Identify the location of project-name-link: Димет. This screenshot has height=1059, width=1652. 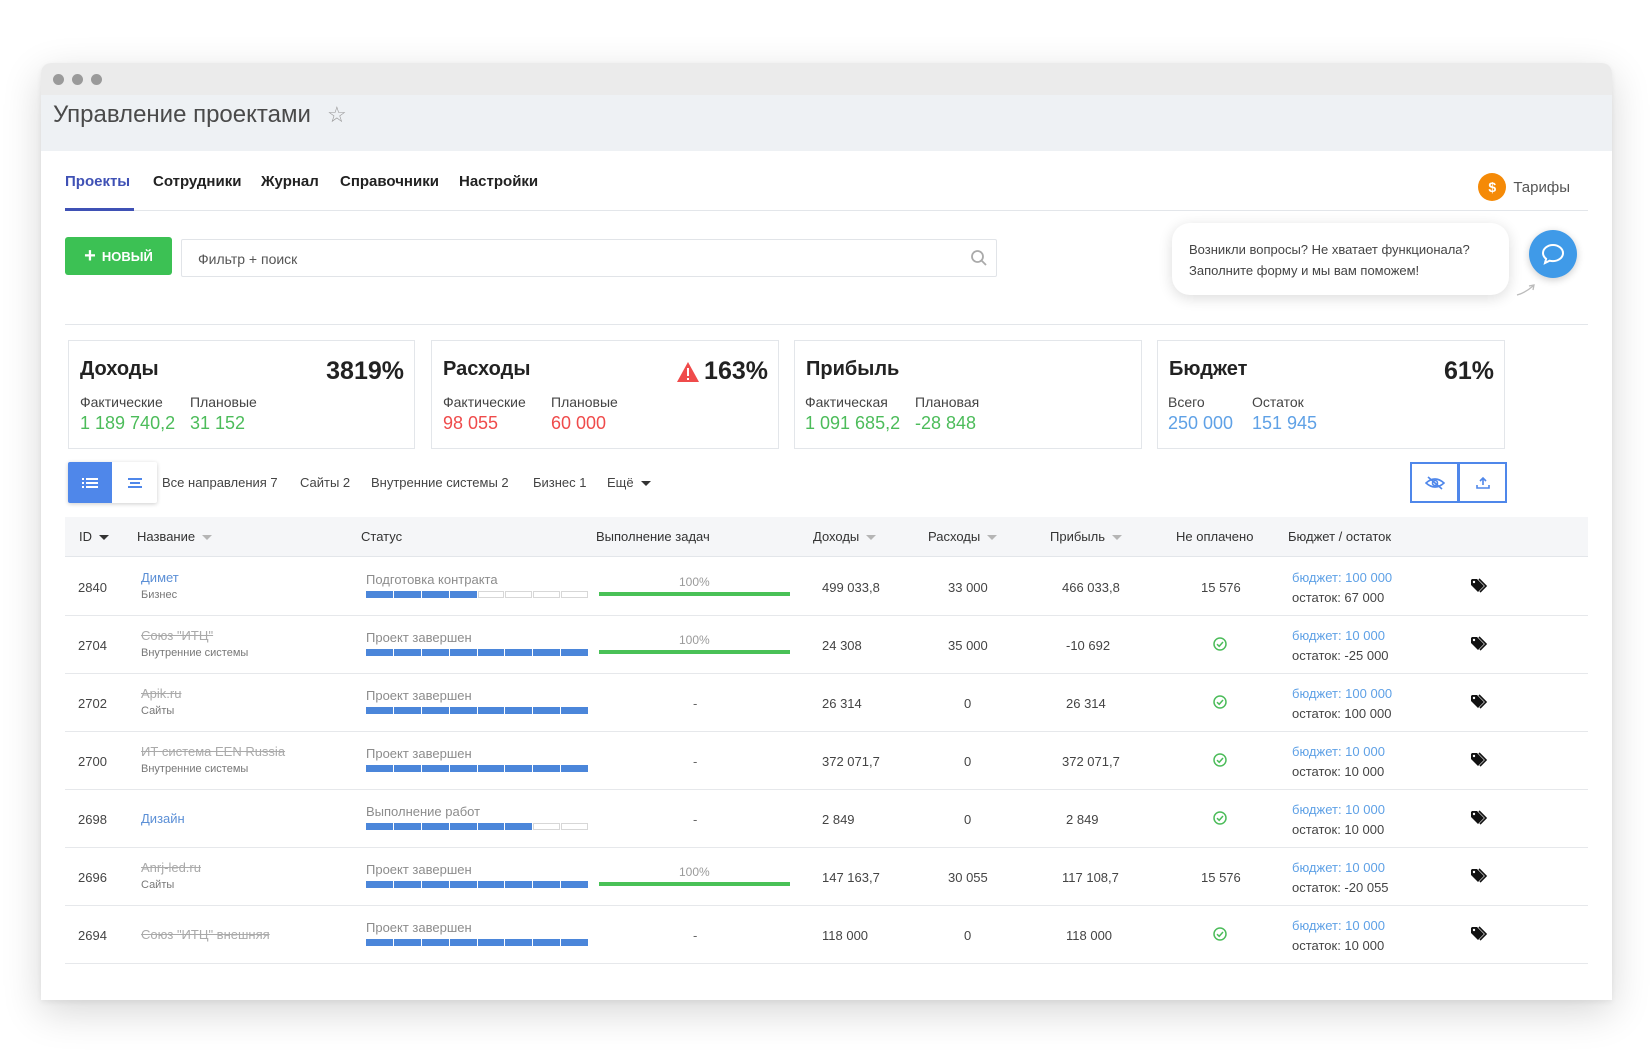
(160, 577).